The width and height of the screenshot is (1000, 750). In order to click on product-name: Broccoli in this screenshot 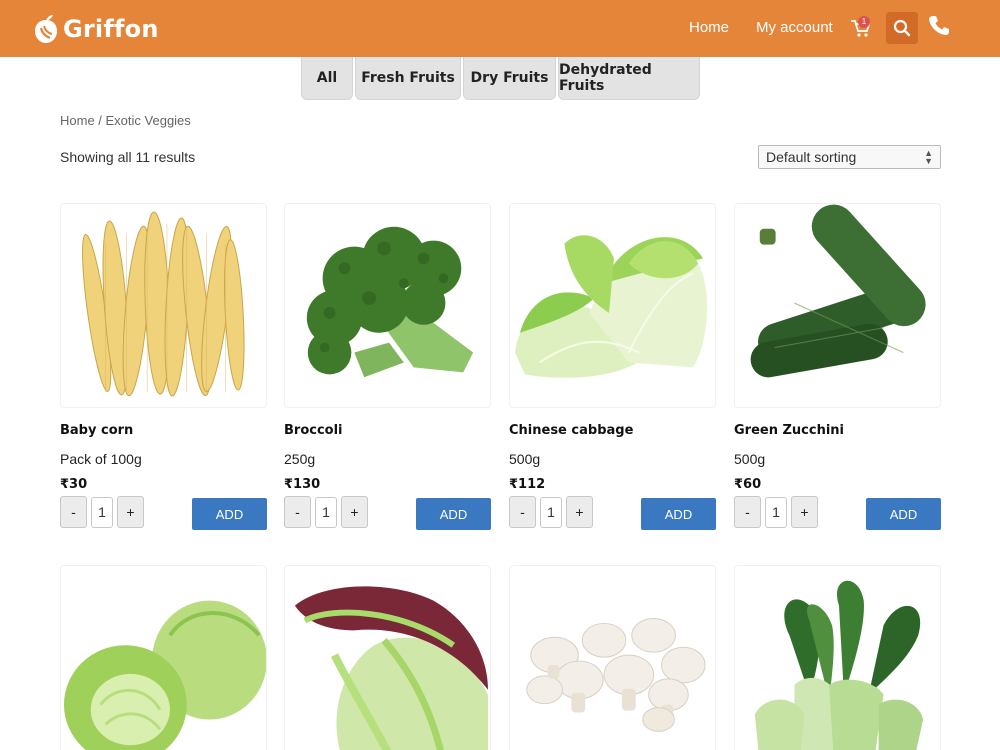, I will do `click(313, 430)`.